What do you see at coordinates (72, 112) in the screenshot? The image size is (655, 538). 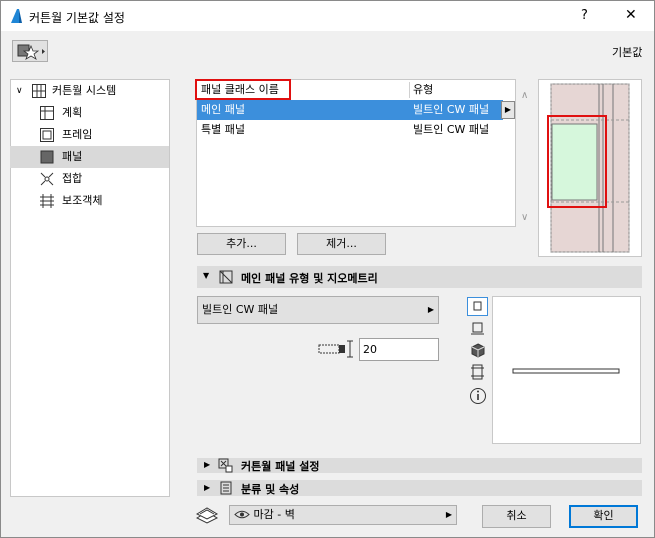 I see `tree-item-label: 계획` at bounding box center [72, 112].